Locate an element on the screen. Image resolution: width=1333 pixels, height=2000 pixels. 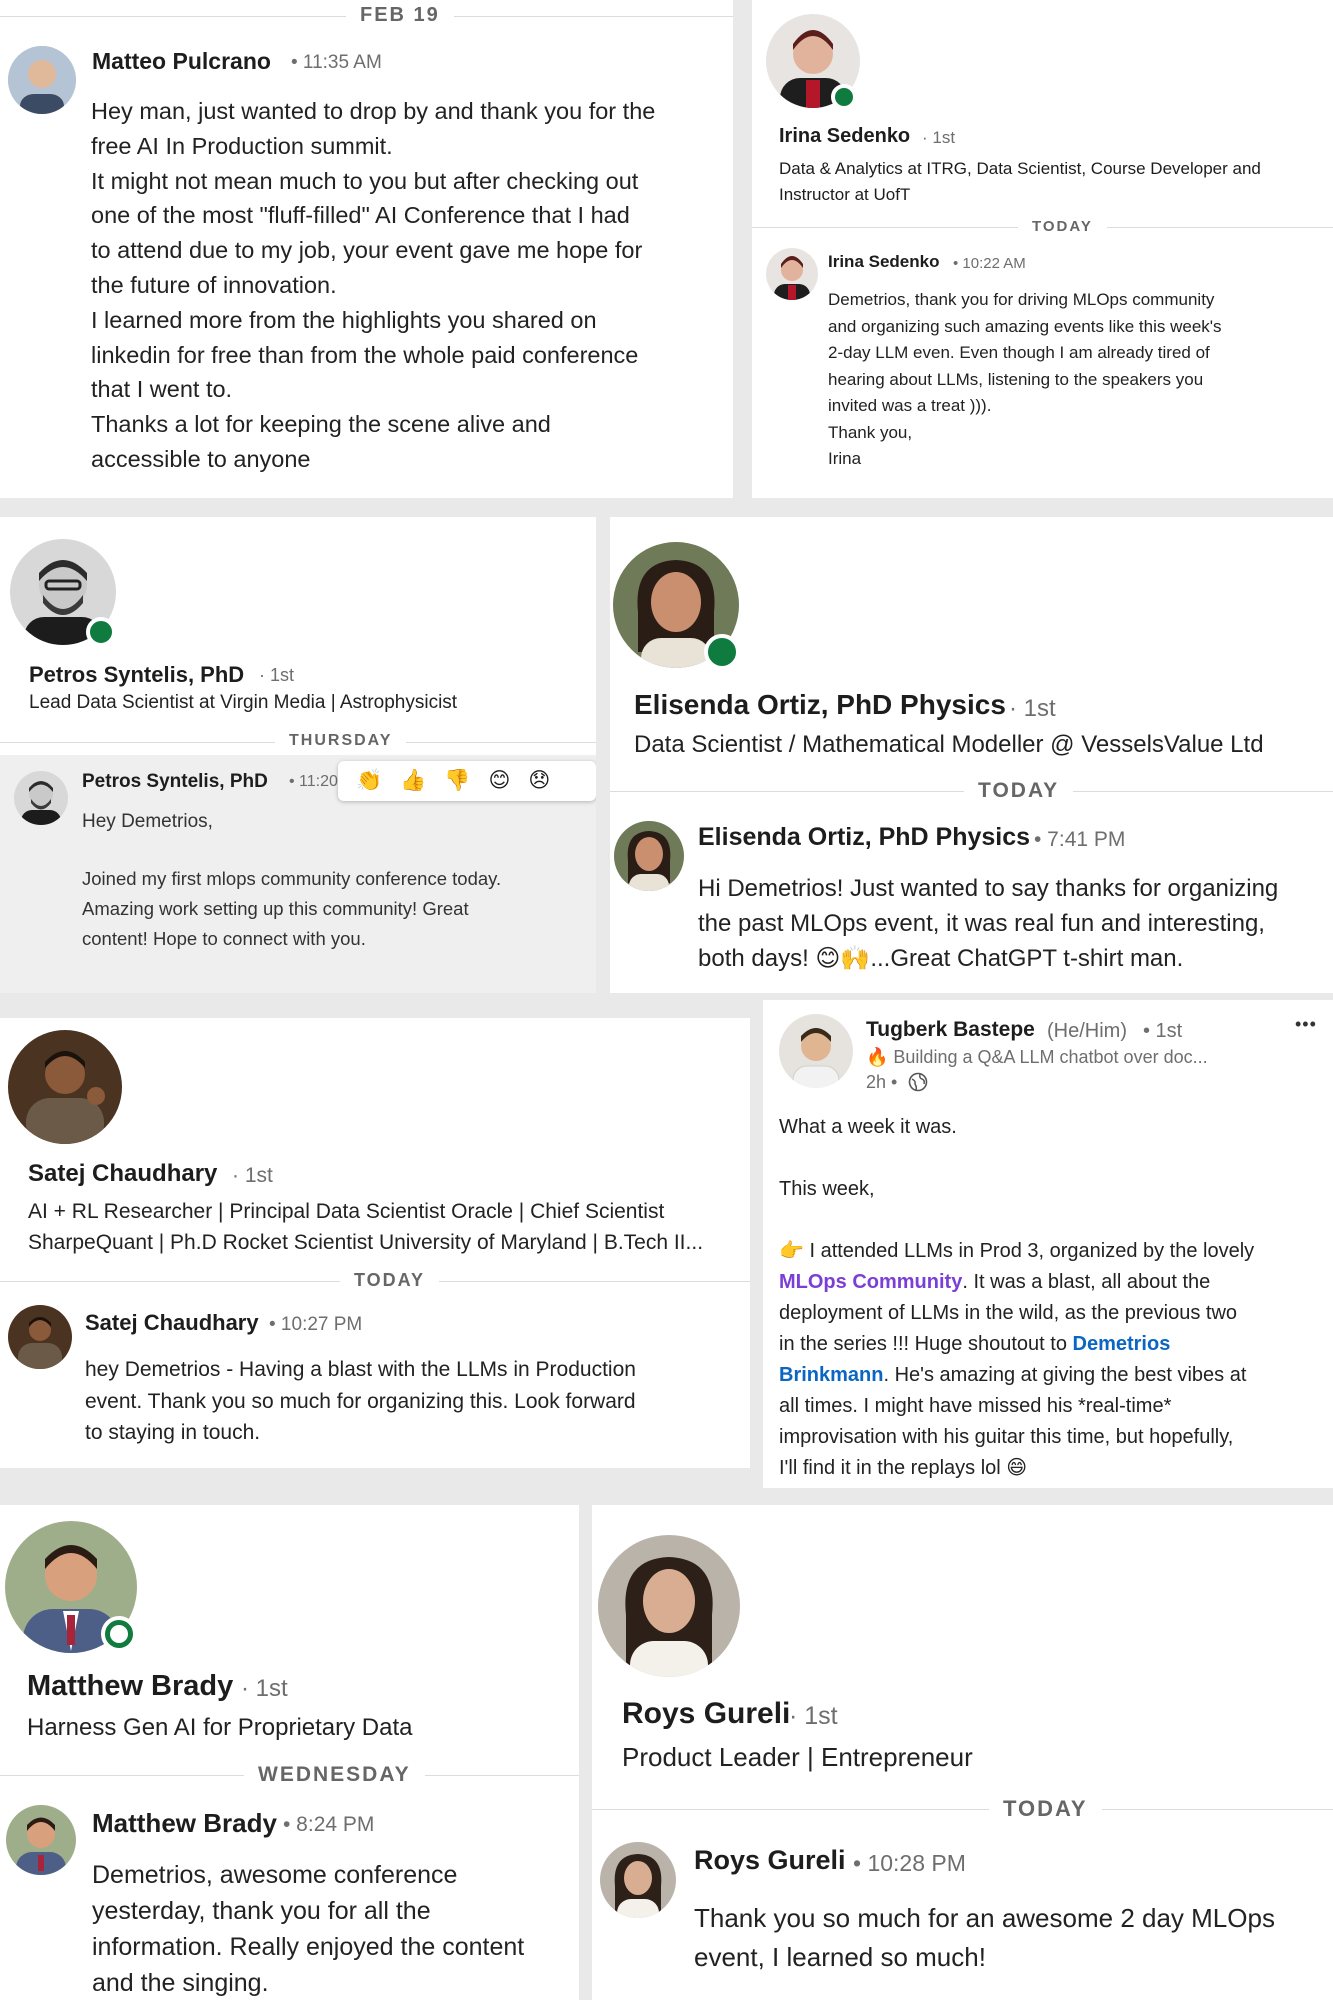
message-line: free AI In Production summit. is located at coordinates (242, 145).